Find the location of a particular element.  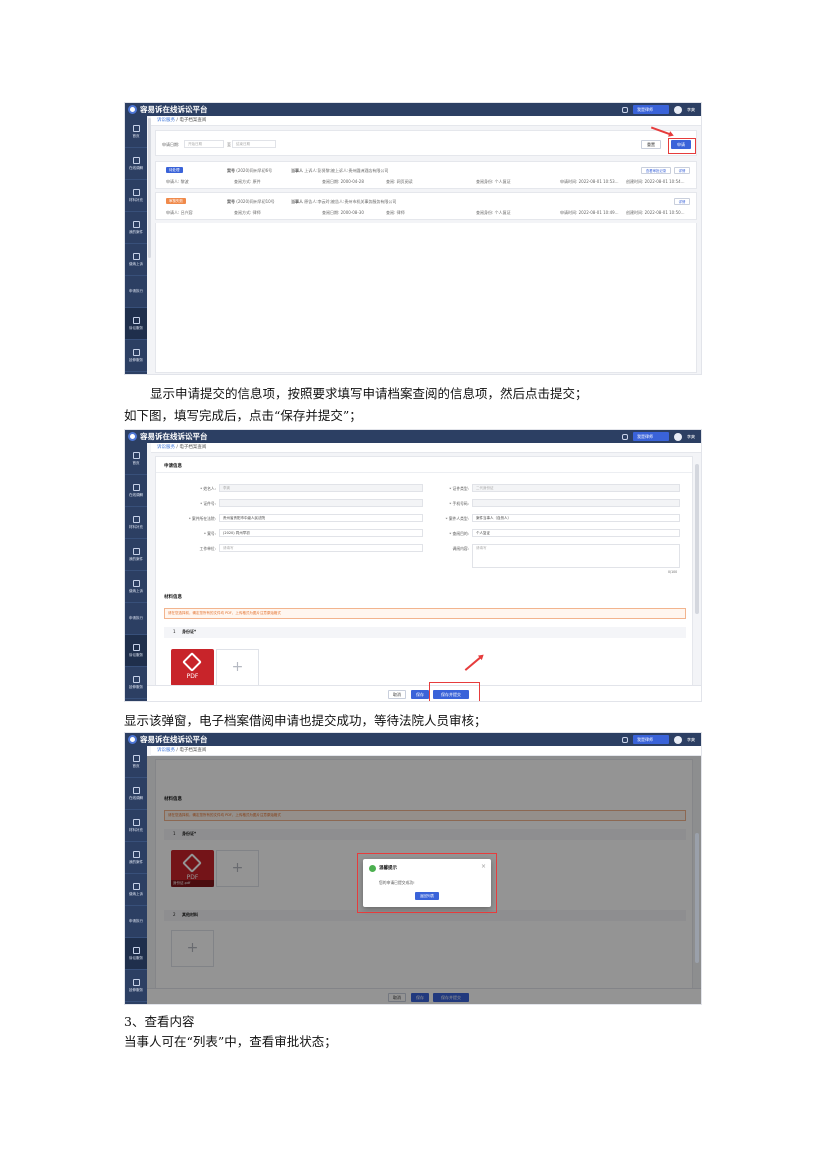

top-bar: 容易诉在线诉讼平台 我是律师 李爽 is located at coordinates (413, 436).